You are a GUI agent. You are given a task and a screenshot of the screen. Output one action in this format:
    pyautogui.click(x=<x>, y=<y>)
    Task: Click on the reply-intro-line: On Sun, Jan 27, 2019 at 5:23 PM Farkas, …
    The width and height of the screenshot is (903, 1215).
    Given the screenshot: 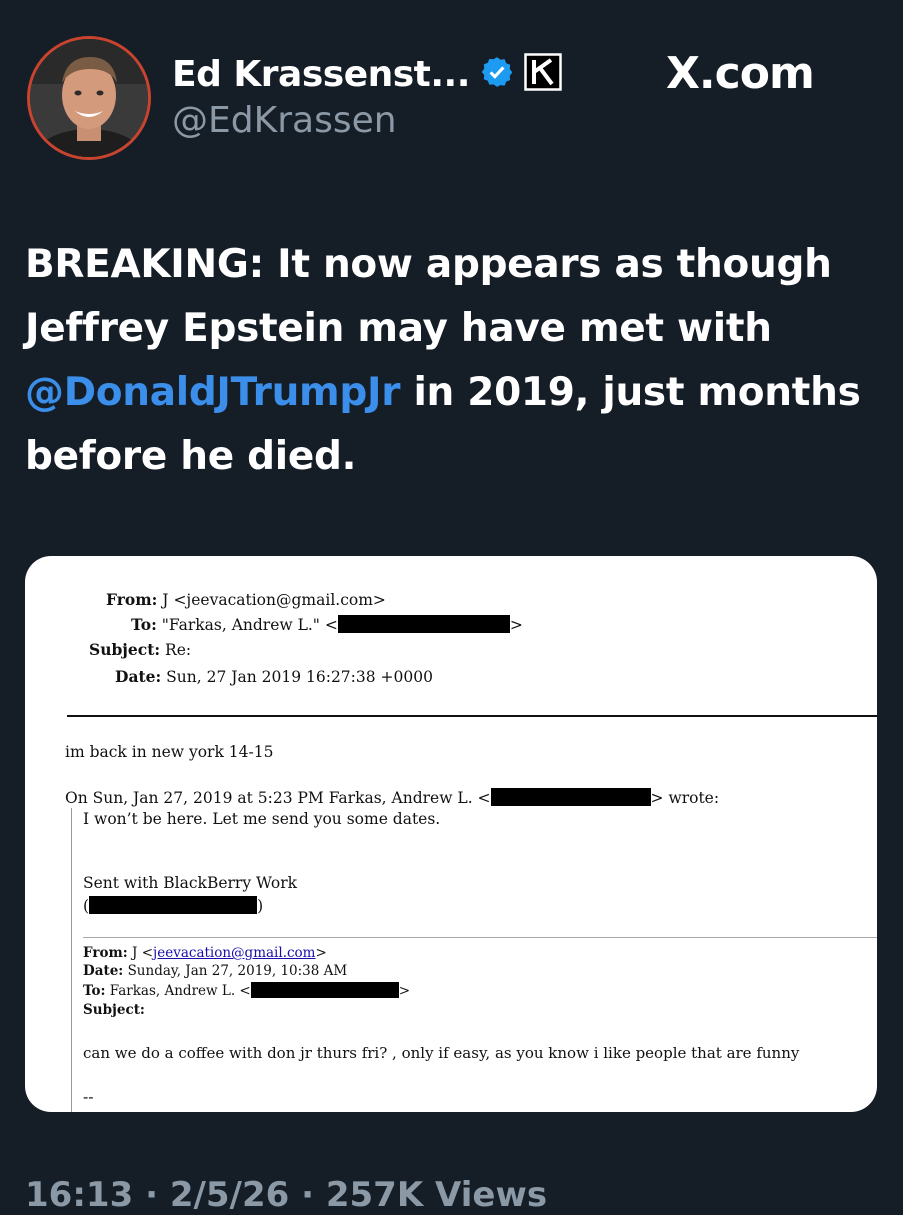 What is the action you would take?
    pyautogui.click(x=392, y=797)
    